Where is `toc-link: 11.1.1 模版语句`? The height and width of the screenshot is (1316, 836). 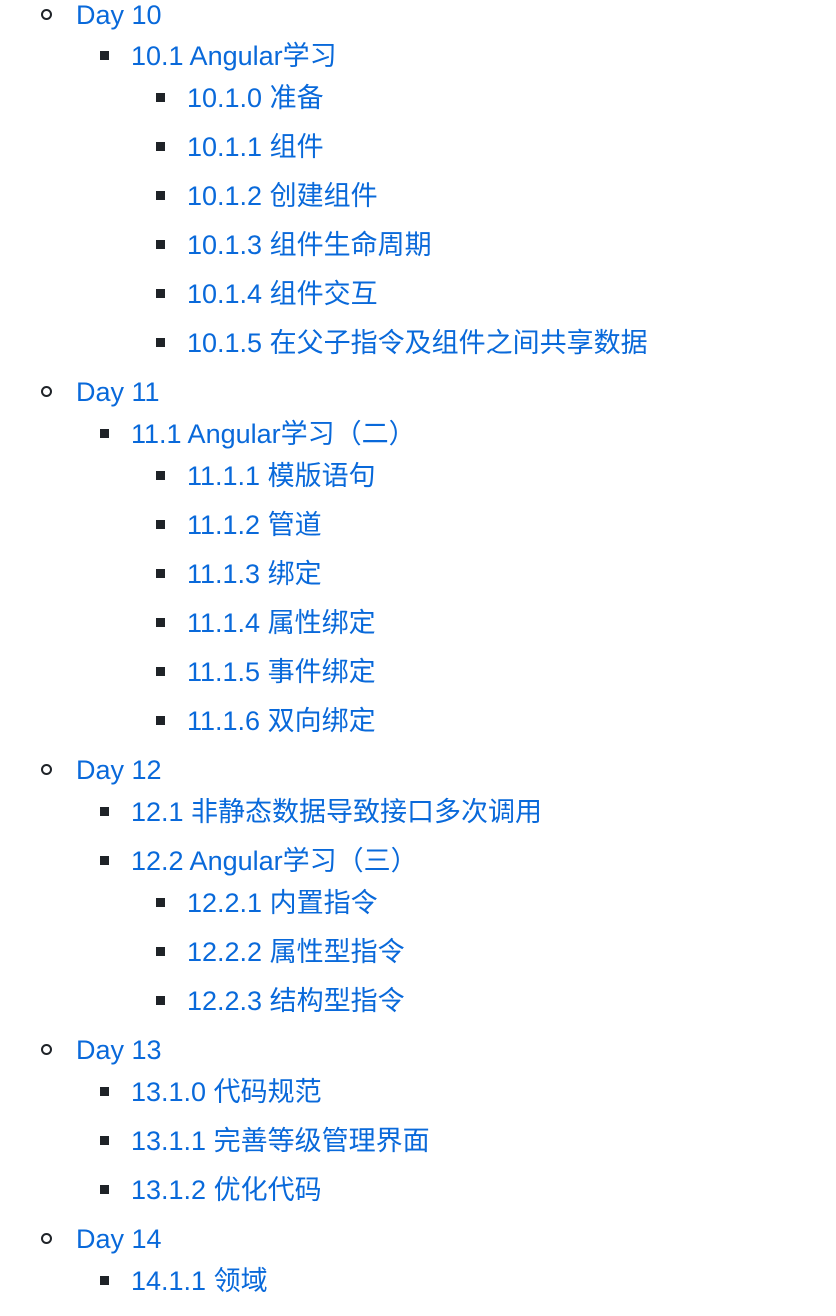
toc-link: 11.1.1 模版语句 is located at coordinates (281, 476).